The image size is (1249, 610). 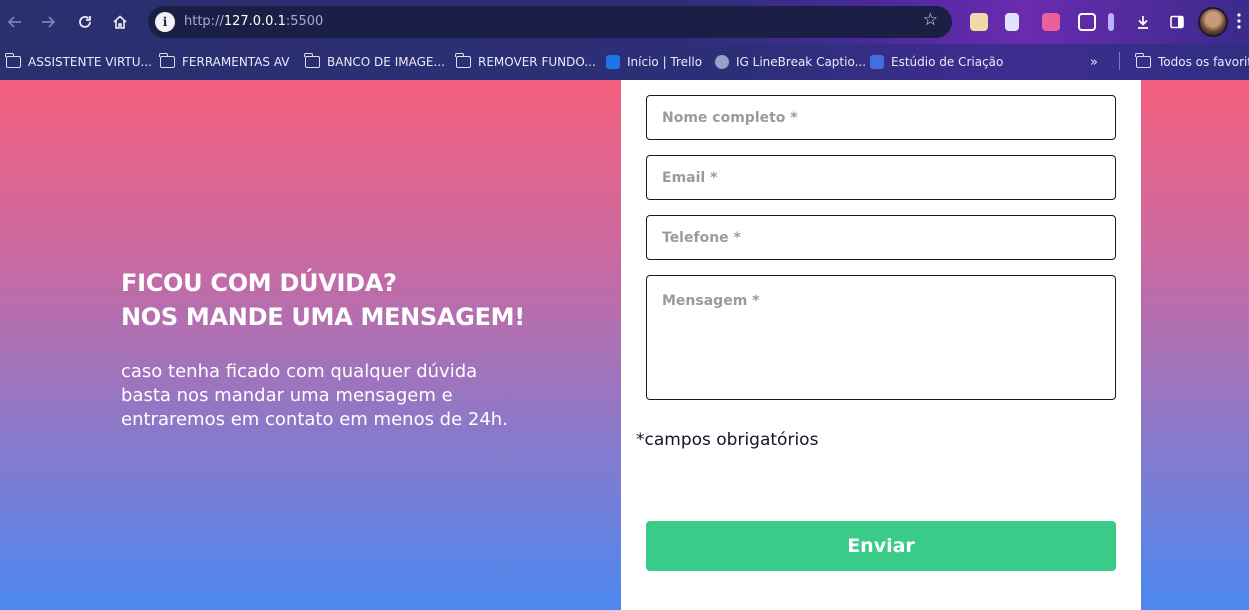 What do you see at coordinates (1213, 22) in the screenshot?
I see `profile-avatar` at bounding box center [1213, 22].